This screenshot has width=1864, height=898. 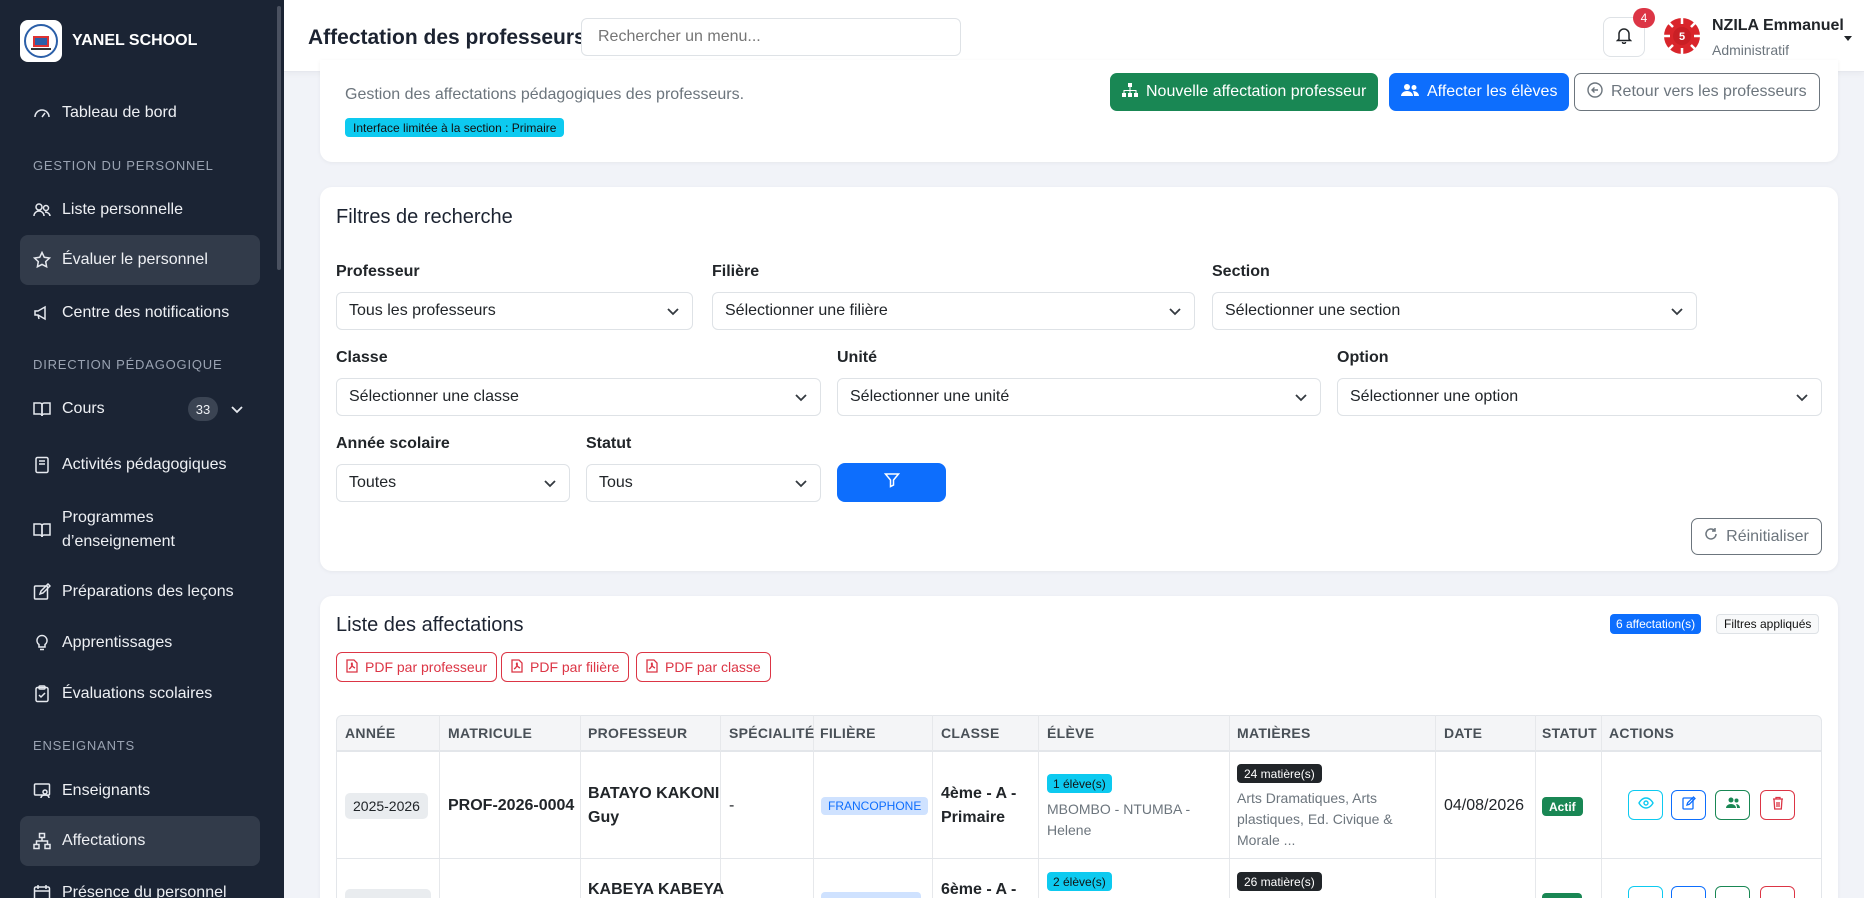 What do you see at coordinates (1454, 311) in the screenshot?
I see `section-select: Sélectionner une section` at bounding box center [1454, 311].